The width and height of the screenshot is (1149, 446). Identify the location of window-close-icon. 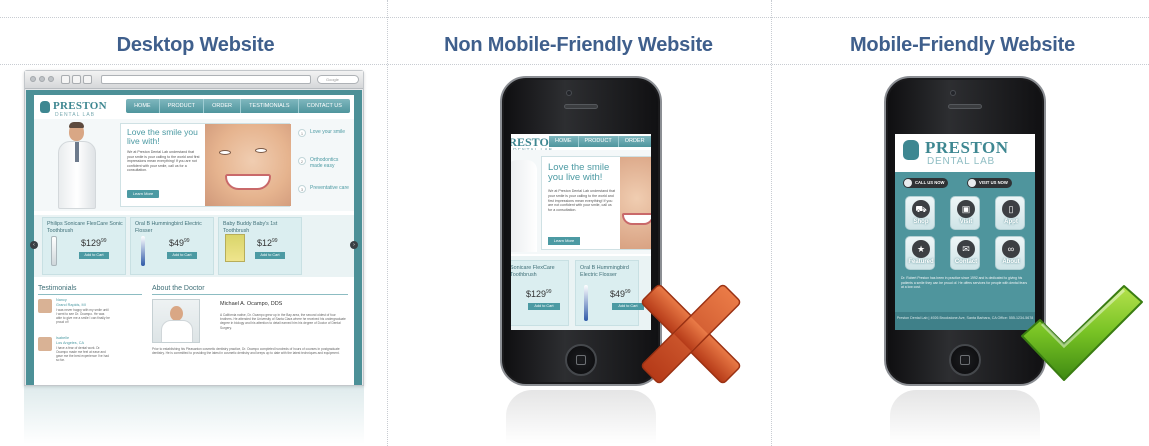
(33, 79).